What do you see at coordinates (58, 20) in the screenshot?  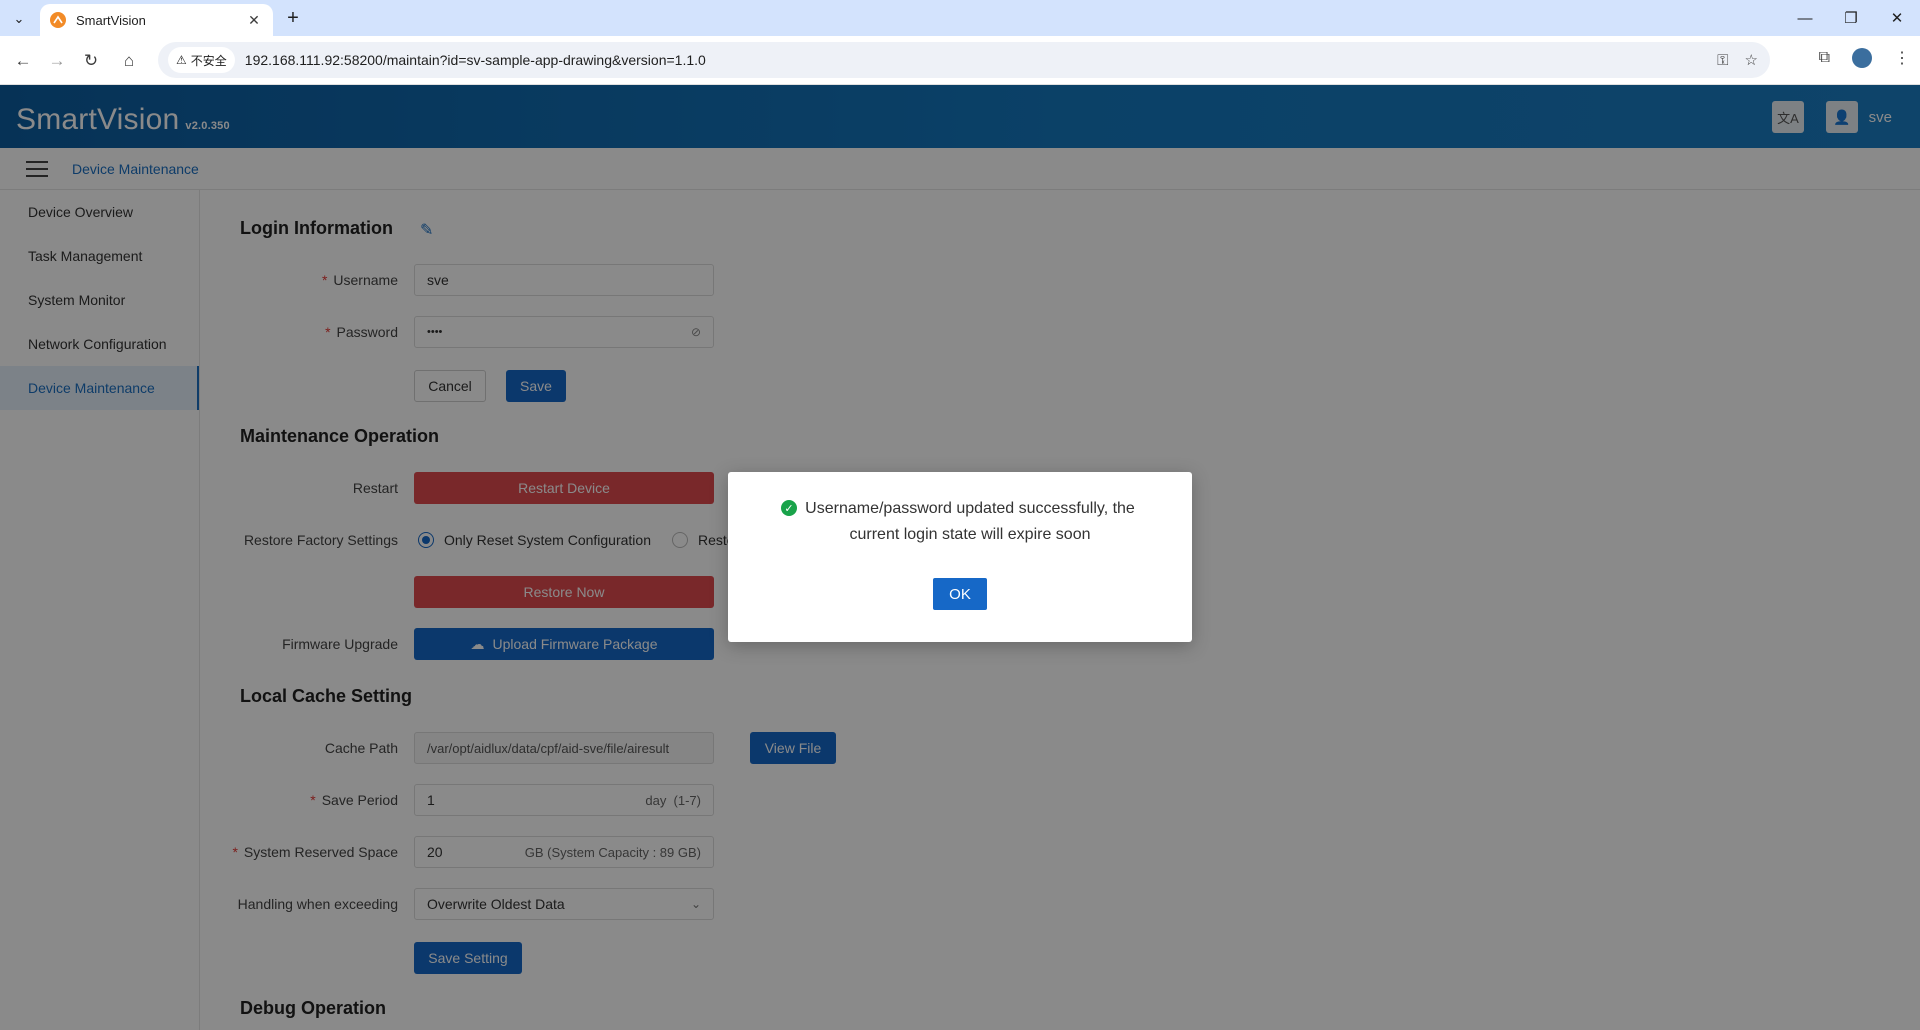 I see `smartvision-favicon-icon` at bounding box center [58, 20].